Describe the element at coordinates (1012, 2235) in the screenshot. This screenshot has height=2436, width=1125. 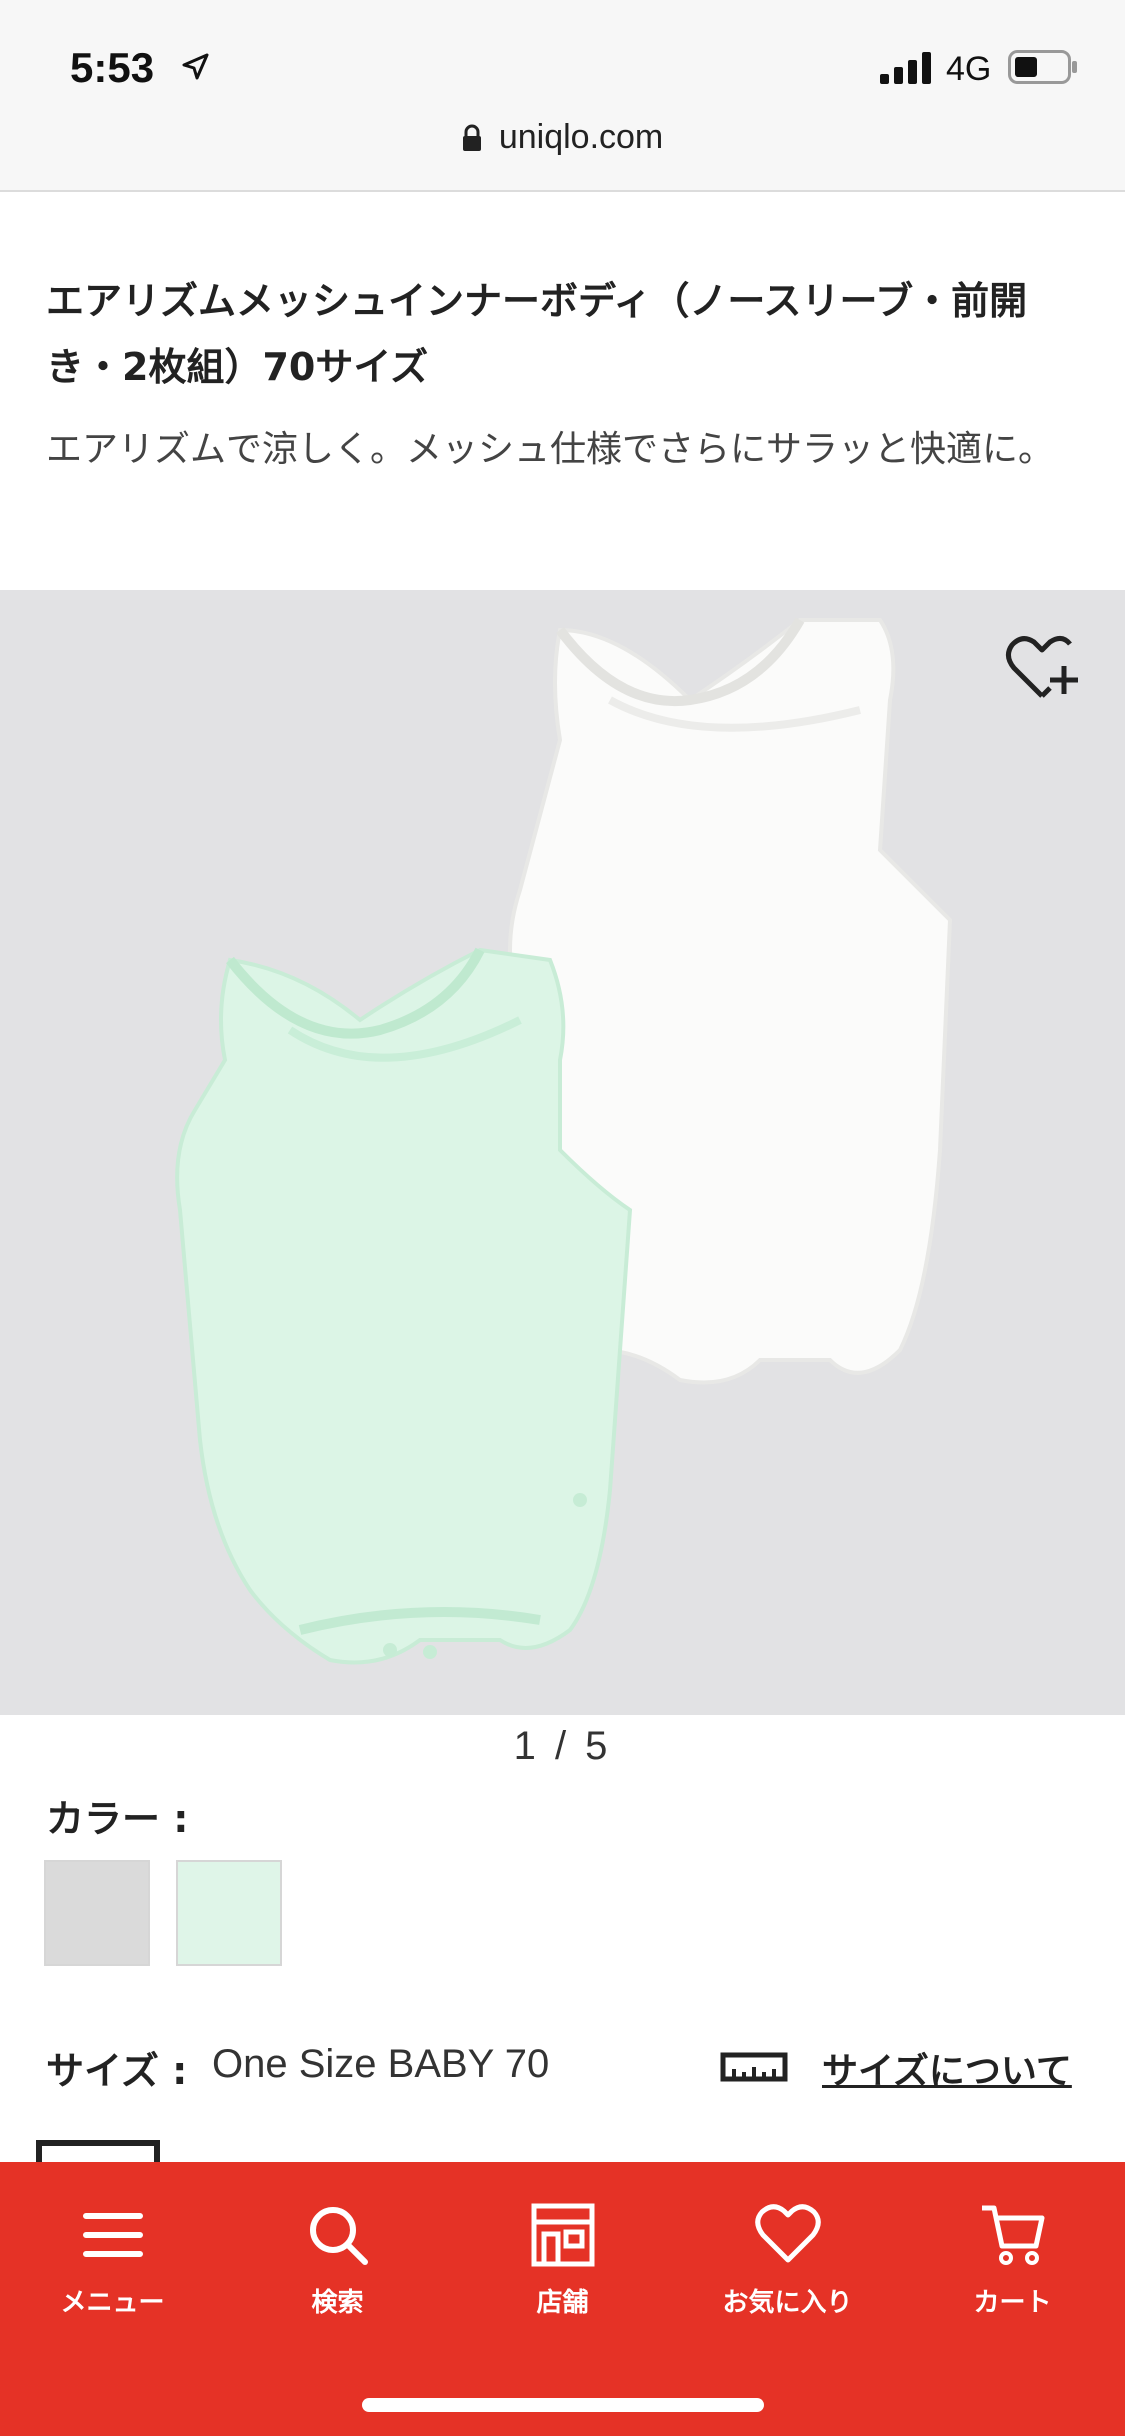
I see `cart-icon` at that location.